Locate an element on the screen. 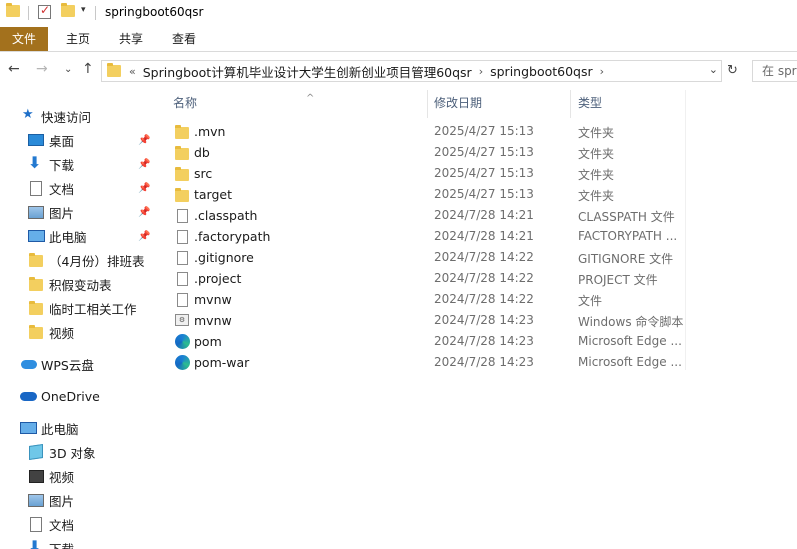  sidebar-item-pictures: 图片 📌 is located at coordinates (77, 212).